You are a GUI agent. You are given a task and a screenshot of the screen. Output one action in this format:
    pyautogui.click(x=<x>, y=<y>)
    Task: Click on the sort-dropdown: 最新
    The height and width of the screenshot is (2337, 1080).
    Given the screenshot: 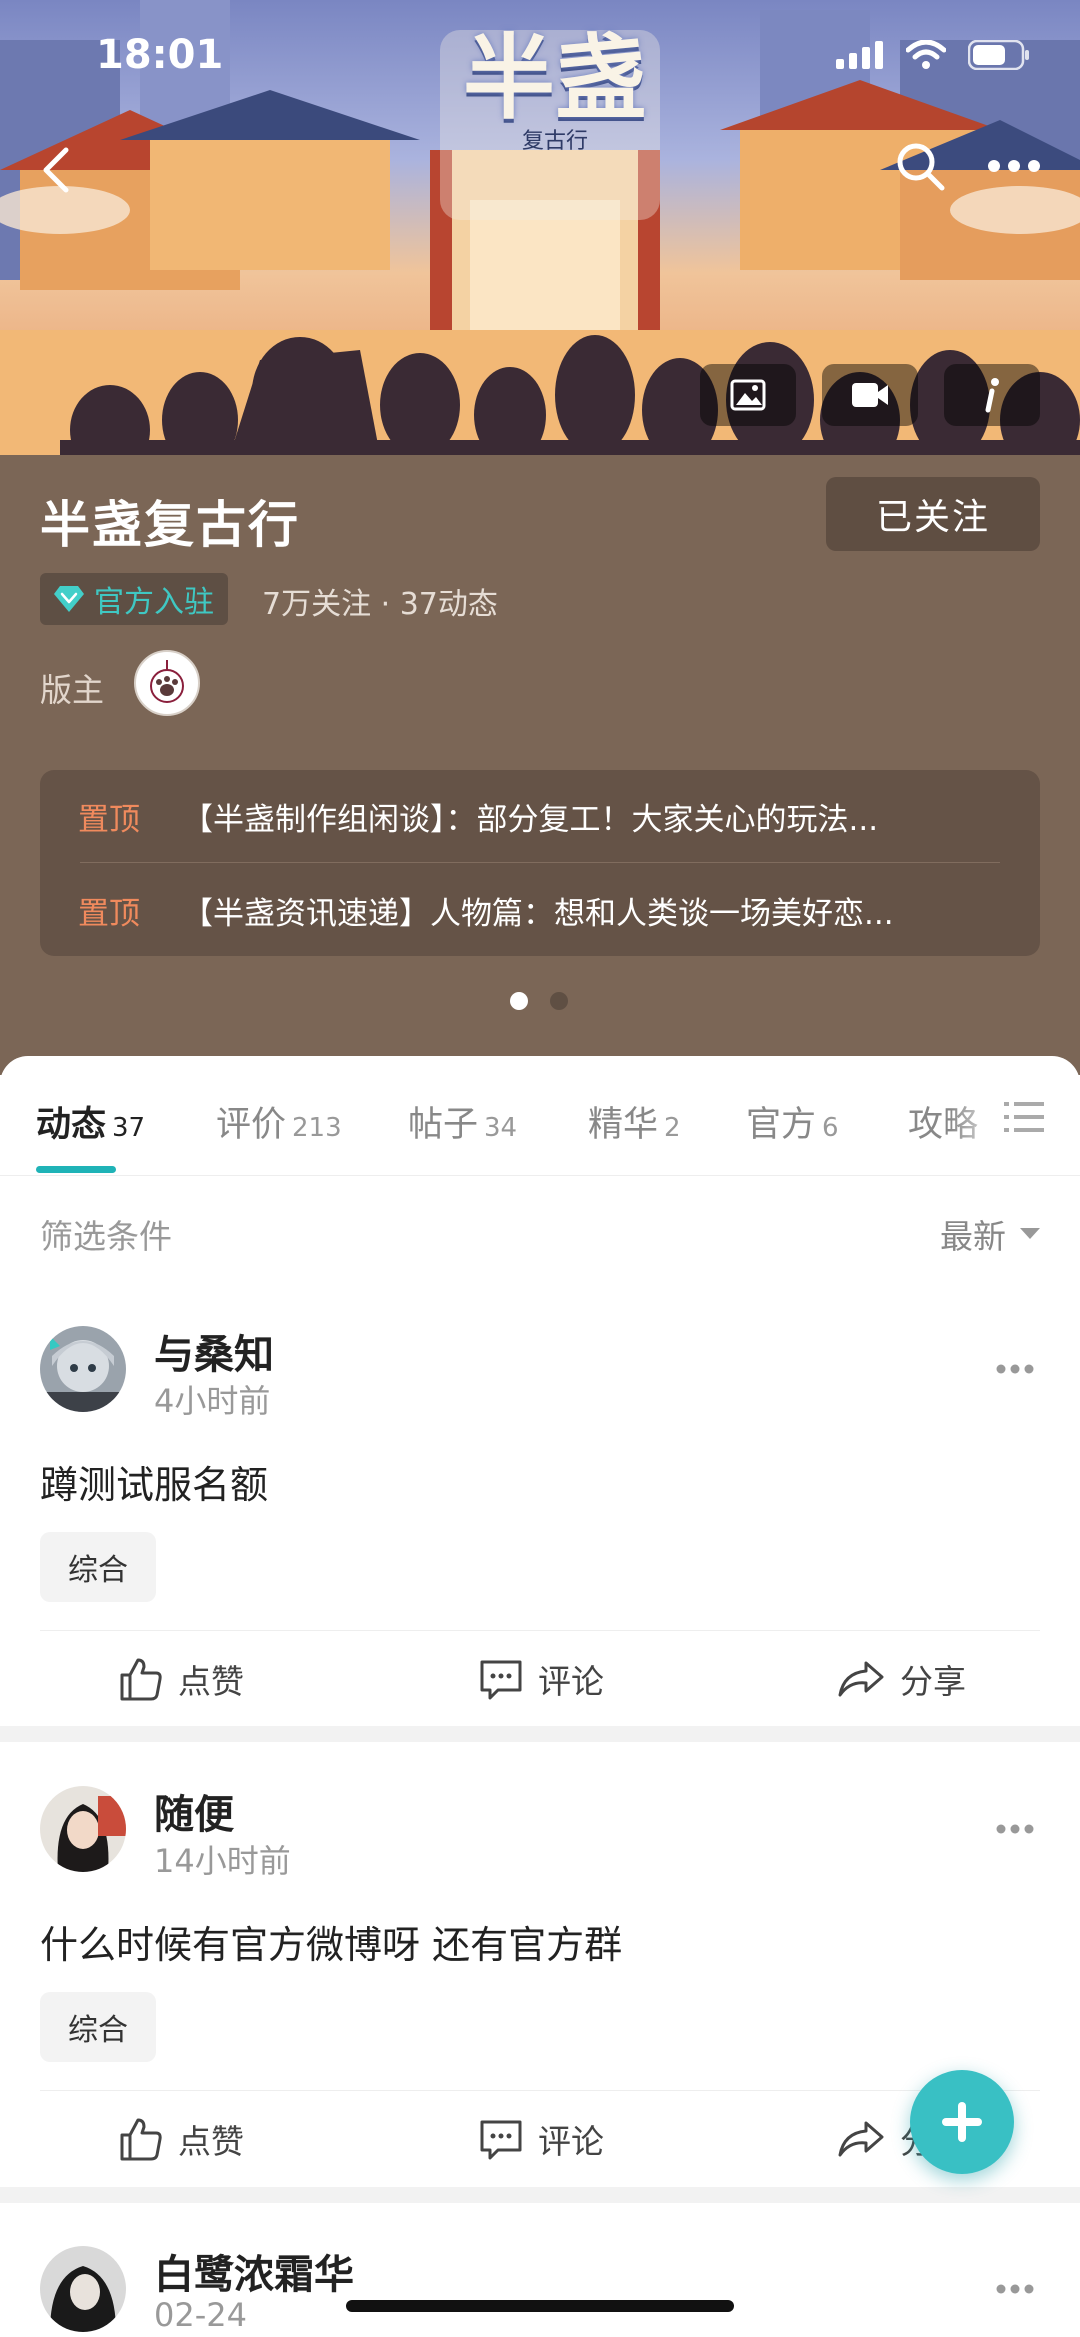 What is the action you would take?
    pyautogui.click(x=990, y=1234)
    